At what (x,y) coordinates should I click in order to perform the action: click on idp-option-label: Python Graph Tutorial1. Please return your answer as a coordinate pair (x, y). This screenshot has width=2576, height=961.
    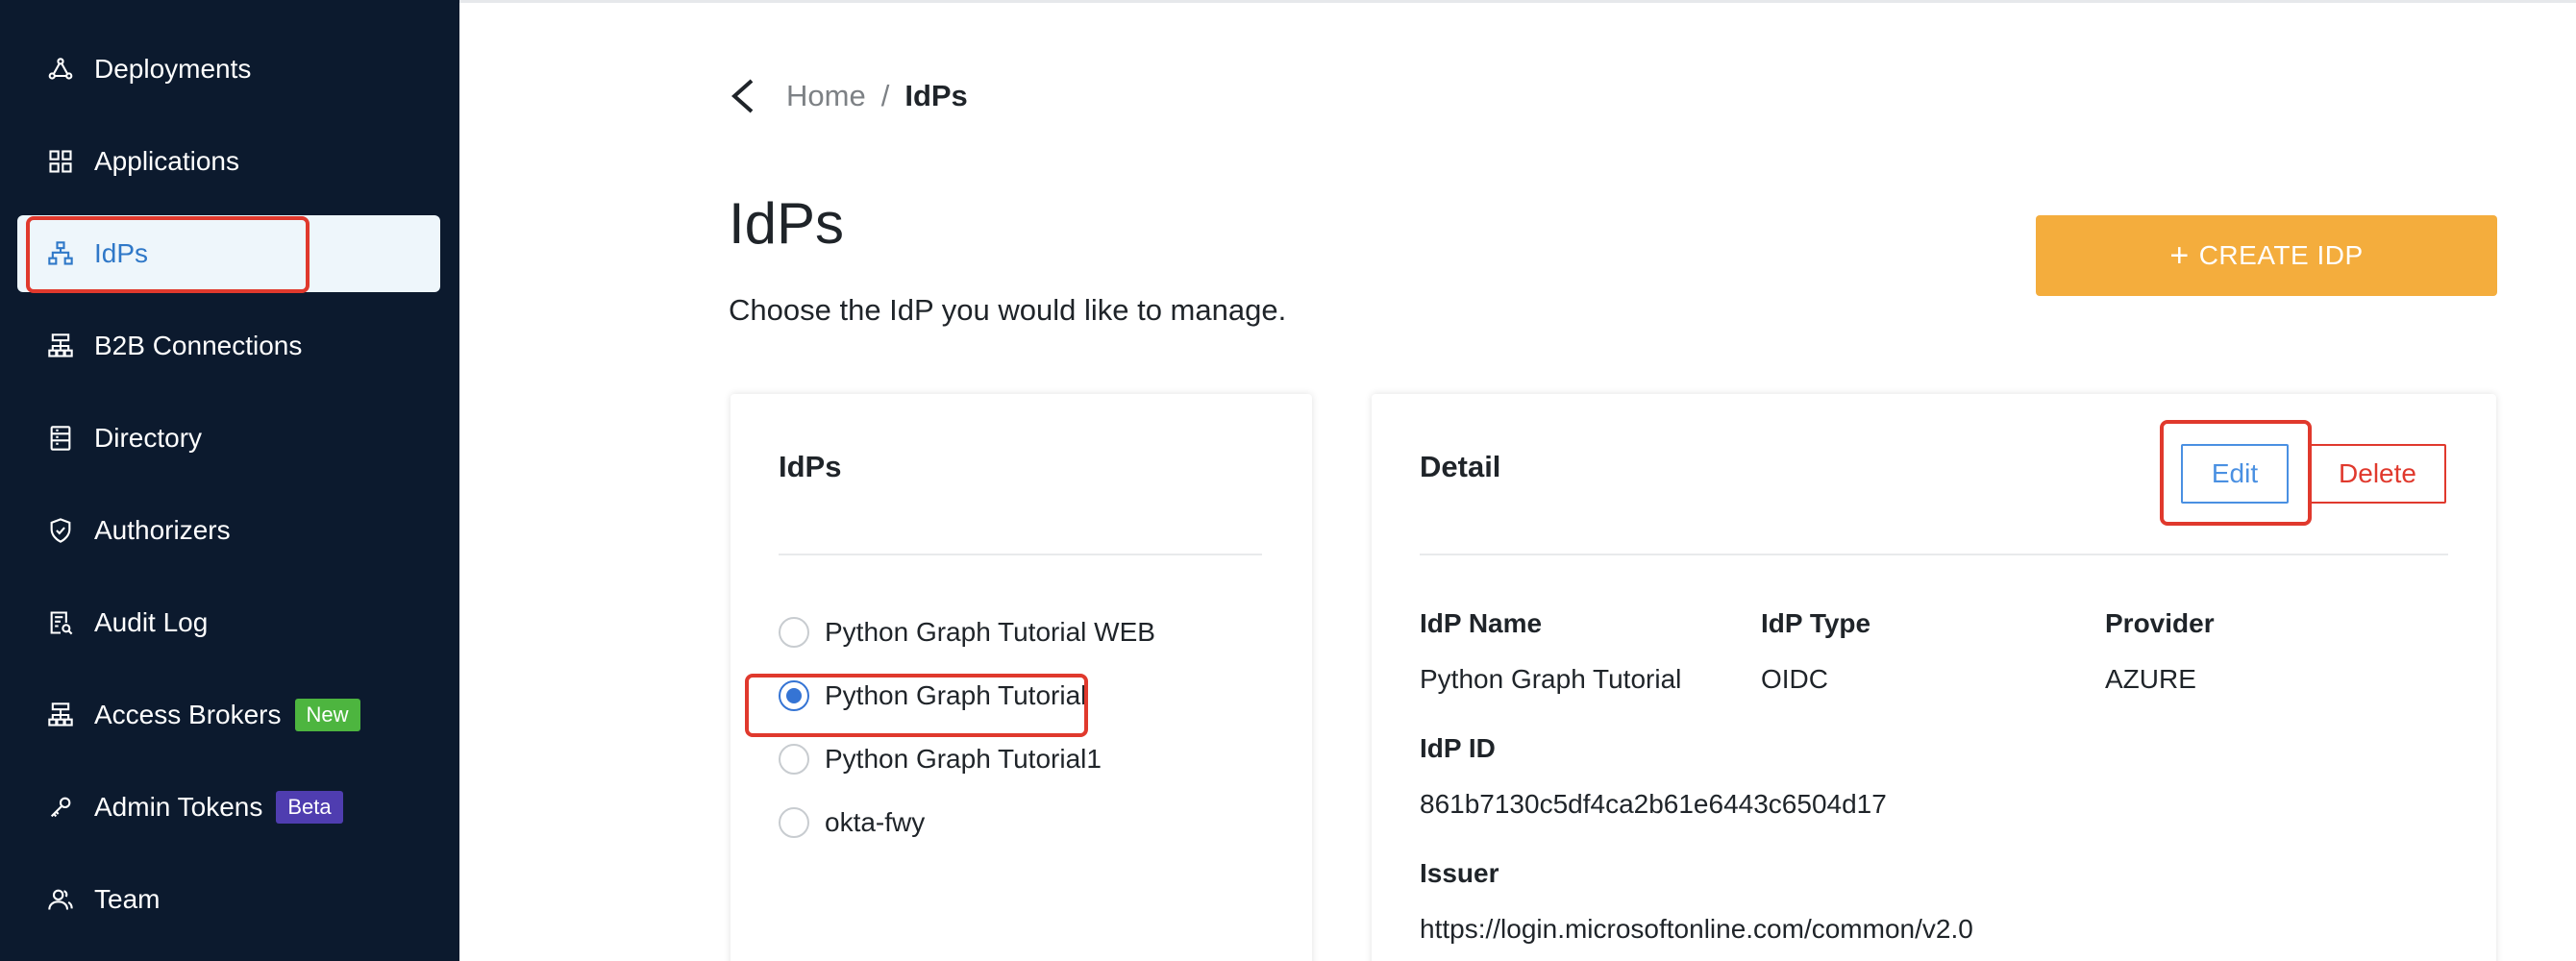
    Looking at the image, I should click on (964, 759).